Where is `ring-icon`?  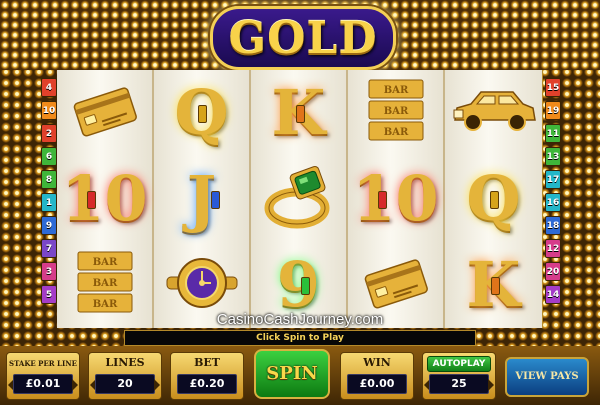
ring-icon is located at coordinates (299, 199).